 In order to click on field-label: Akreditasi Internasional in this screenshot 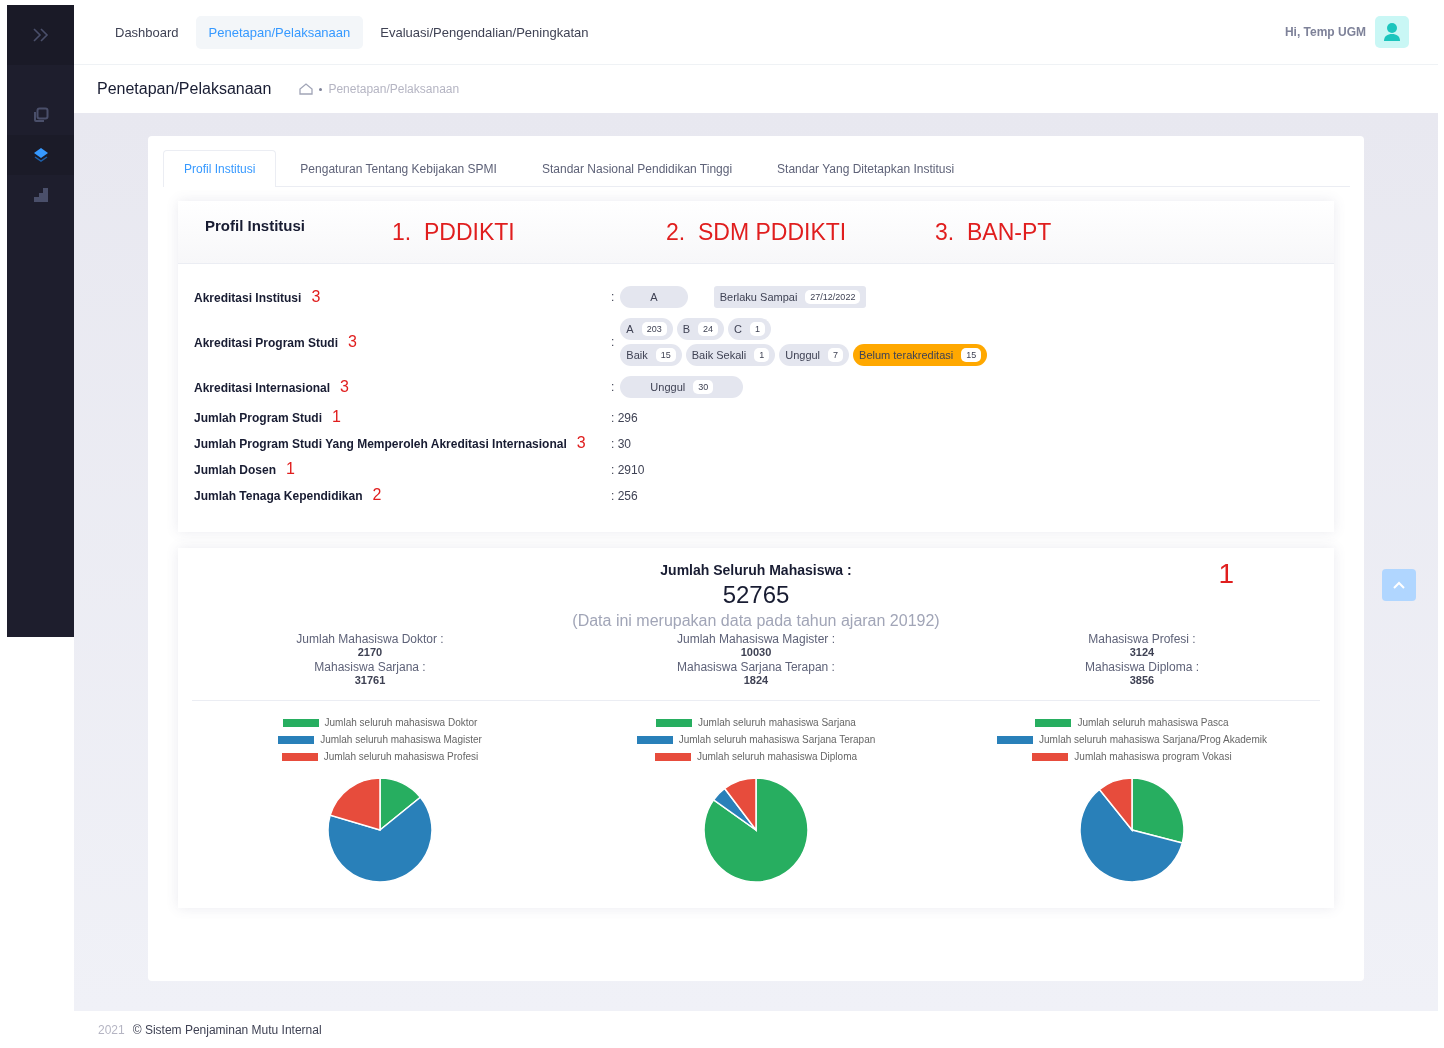, I will do `click(262, 388)`.